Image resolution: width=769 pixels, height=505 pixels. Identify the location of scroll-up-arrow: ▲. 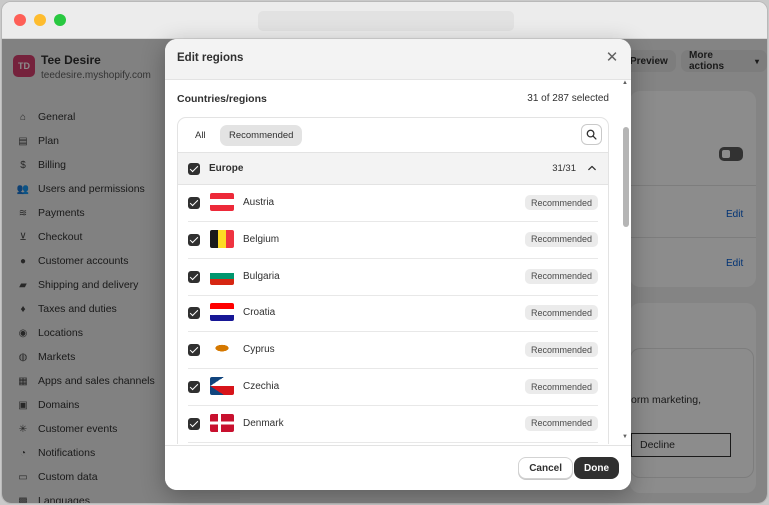
(625, 83).